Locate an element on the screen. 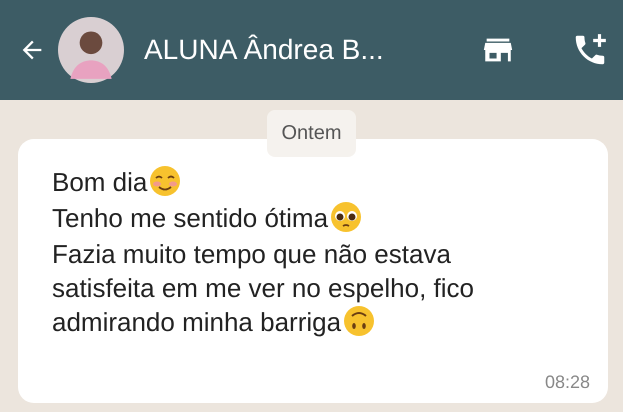 The image size is (623, 412). smiling-face-icon is located at coordinates (165, 181).